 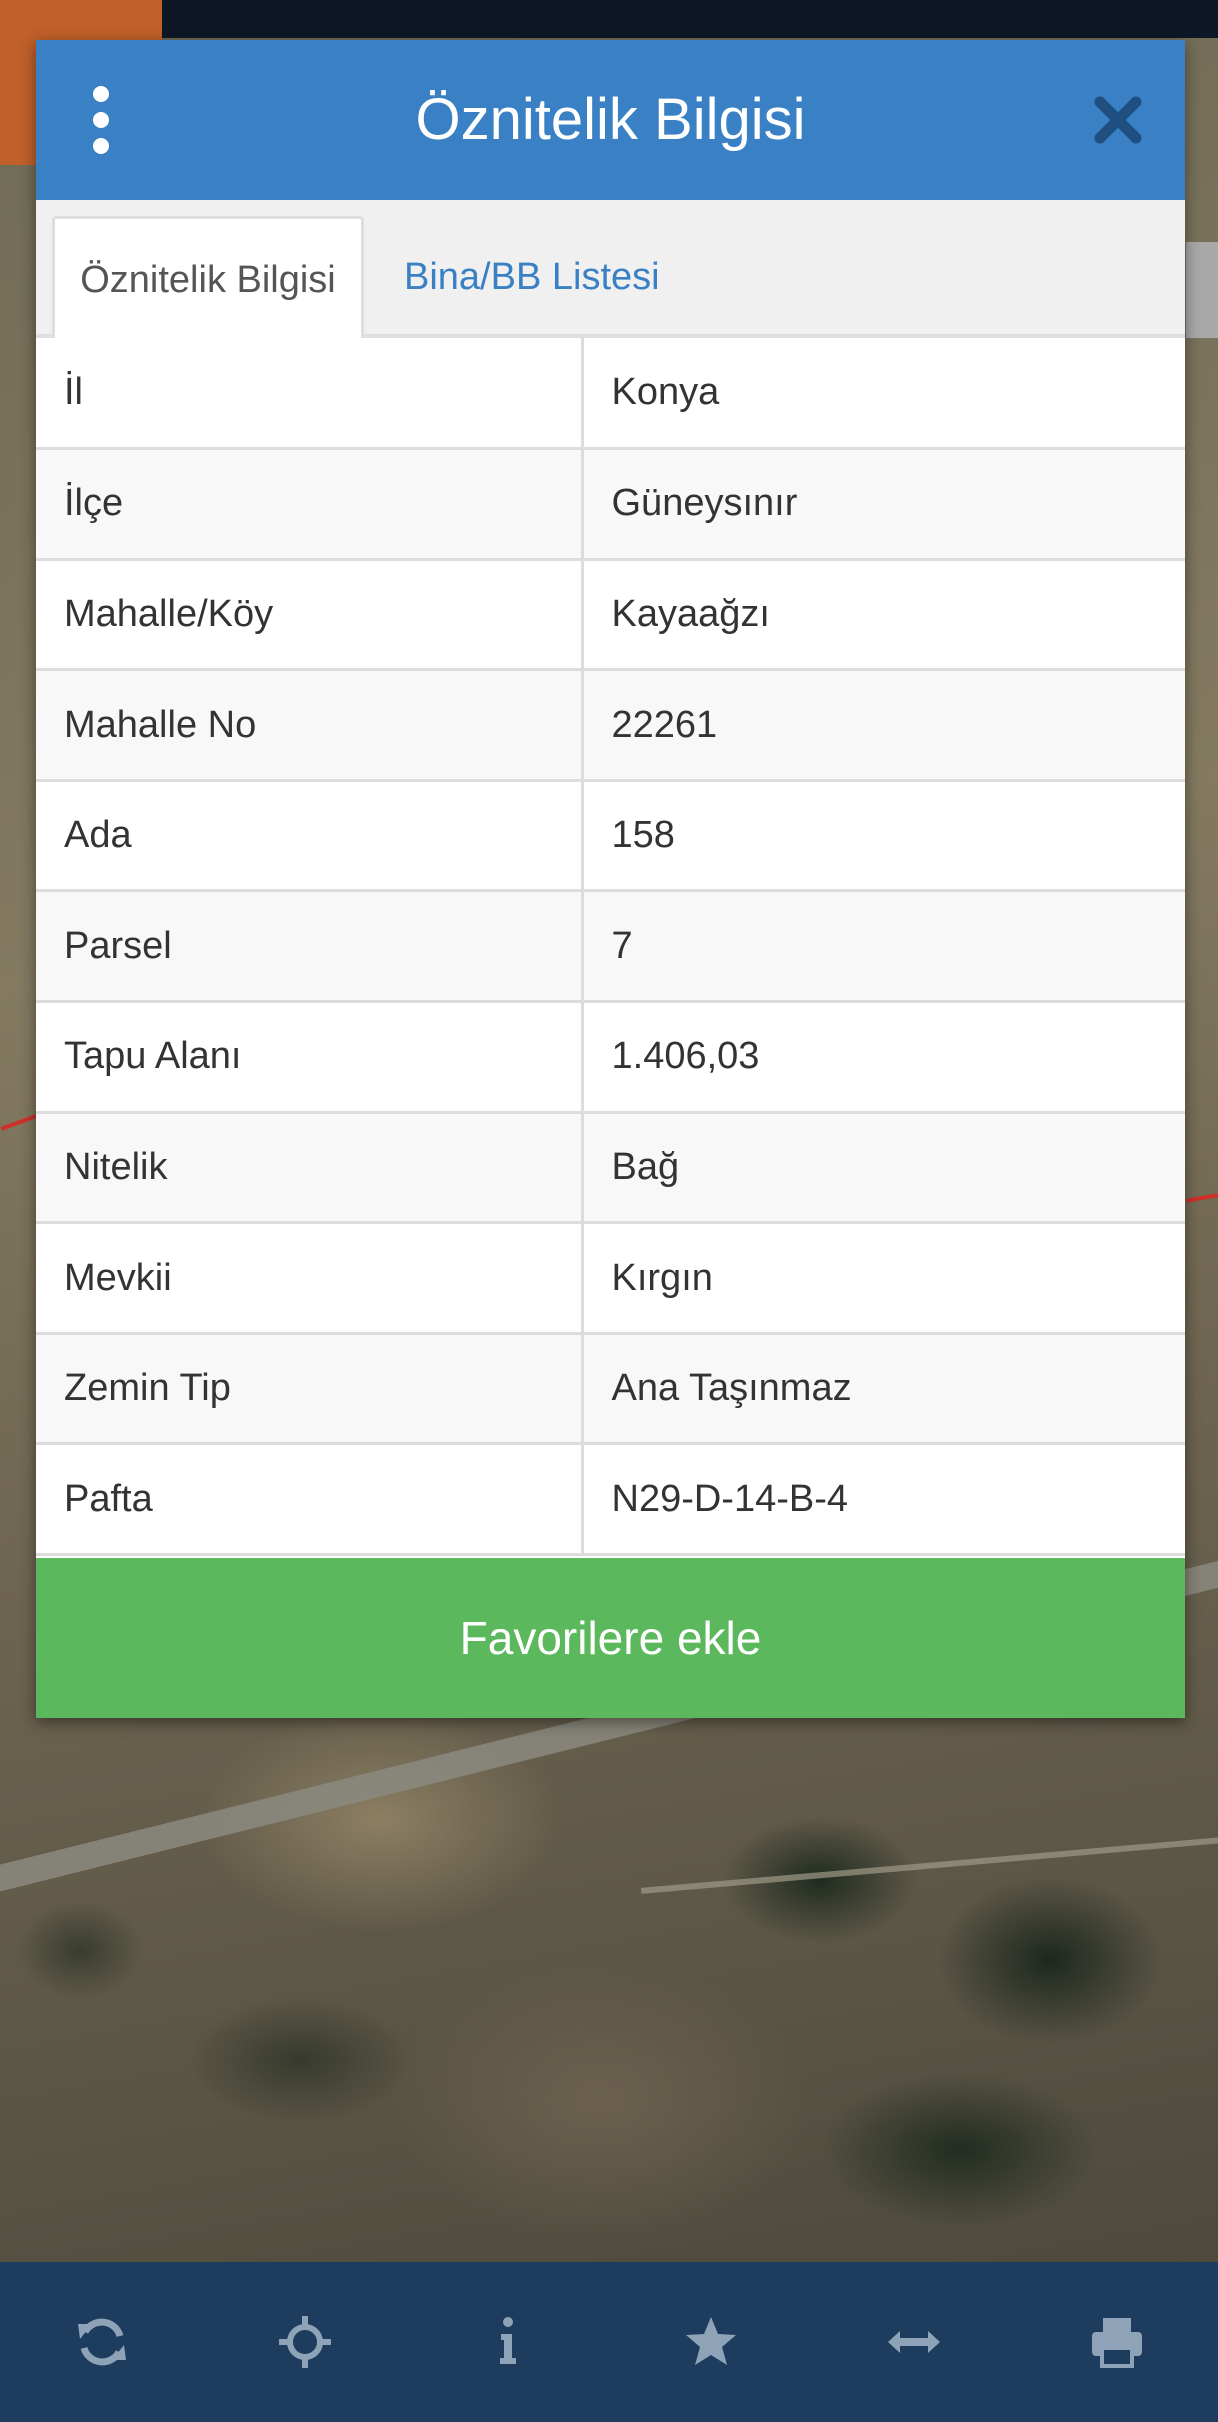 I want to click on add-favorite-button: Favorilere ekle, so click(x=610, y=1638).